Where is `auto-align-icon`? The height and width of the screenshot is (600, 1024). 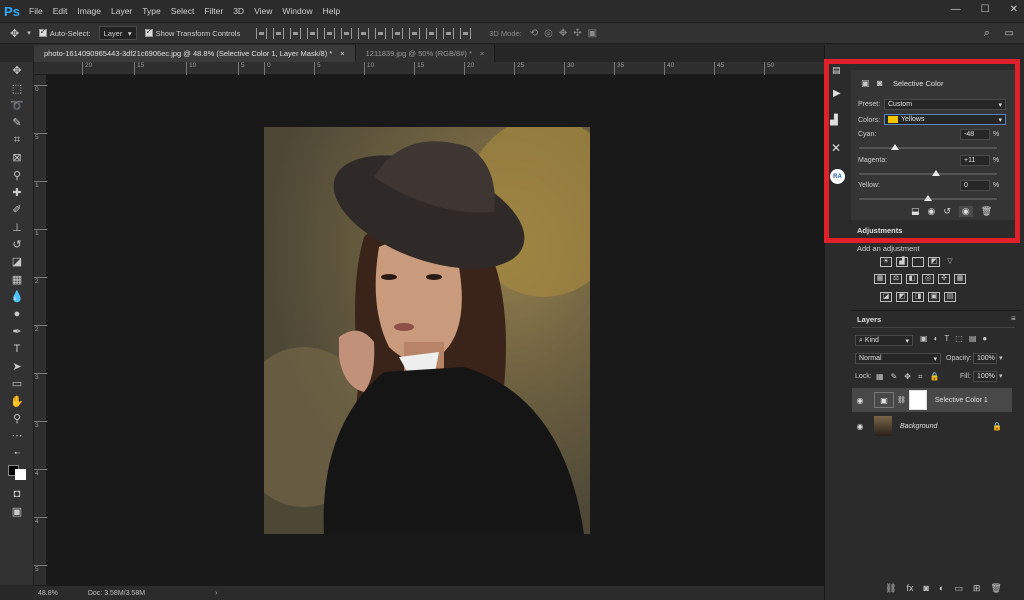 auto-align-icon is located at coordinates (466, 33).